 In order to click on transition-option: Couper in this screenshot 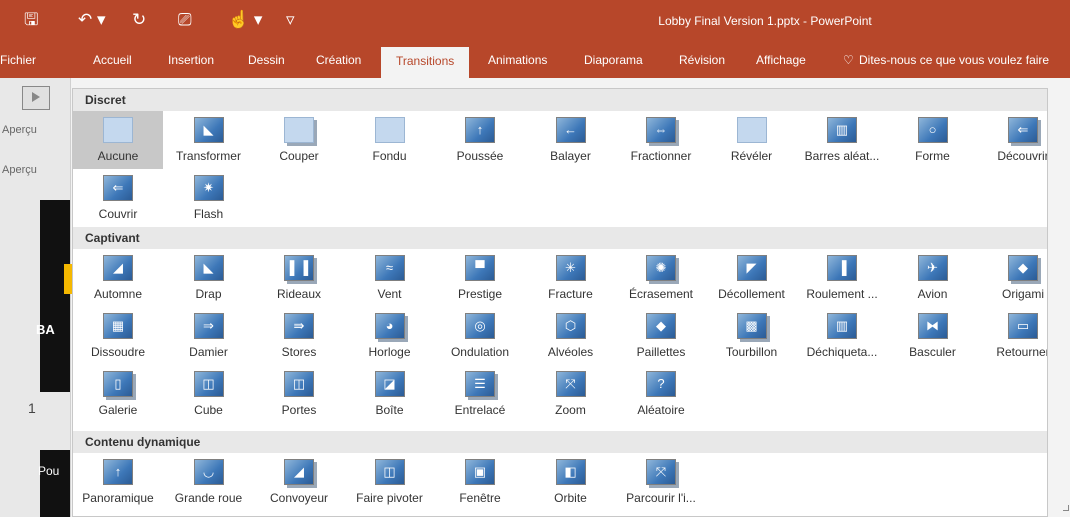, I will do `click(299, 140)`.